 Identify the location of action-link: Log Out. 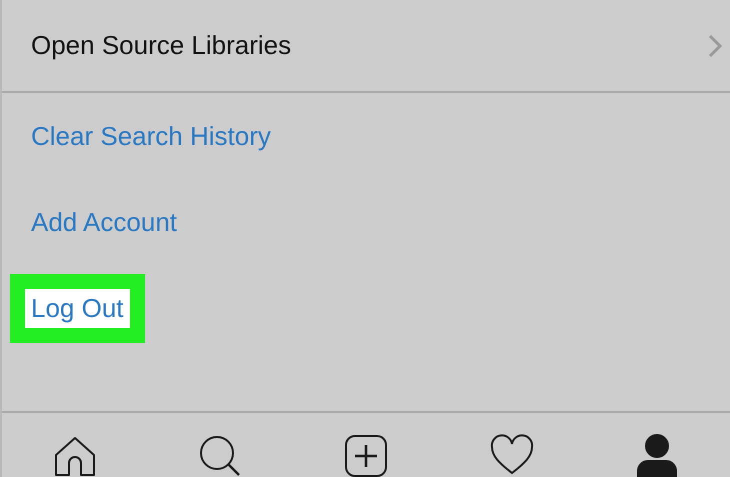
(77, 308).